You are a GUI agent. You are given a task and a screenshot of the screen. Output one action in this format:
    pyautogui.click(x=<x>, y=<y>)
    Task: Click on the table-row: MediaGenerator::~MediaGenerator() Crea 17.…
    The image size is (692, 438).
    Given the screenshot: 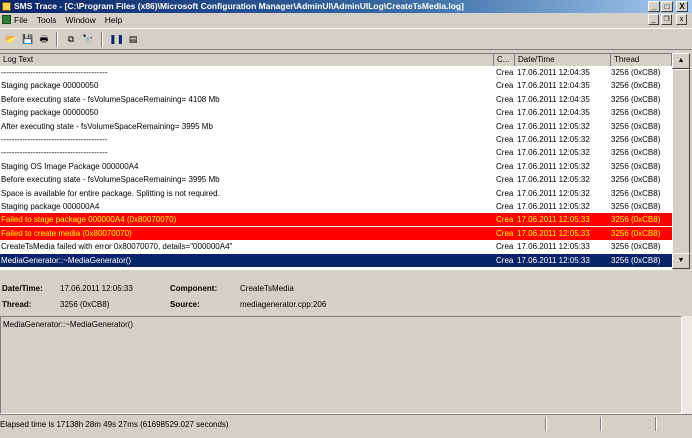 What is the action you would take?
    pyautogui.click(x=336, y=260)
    